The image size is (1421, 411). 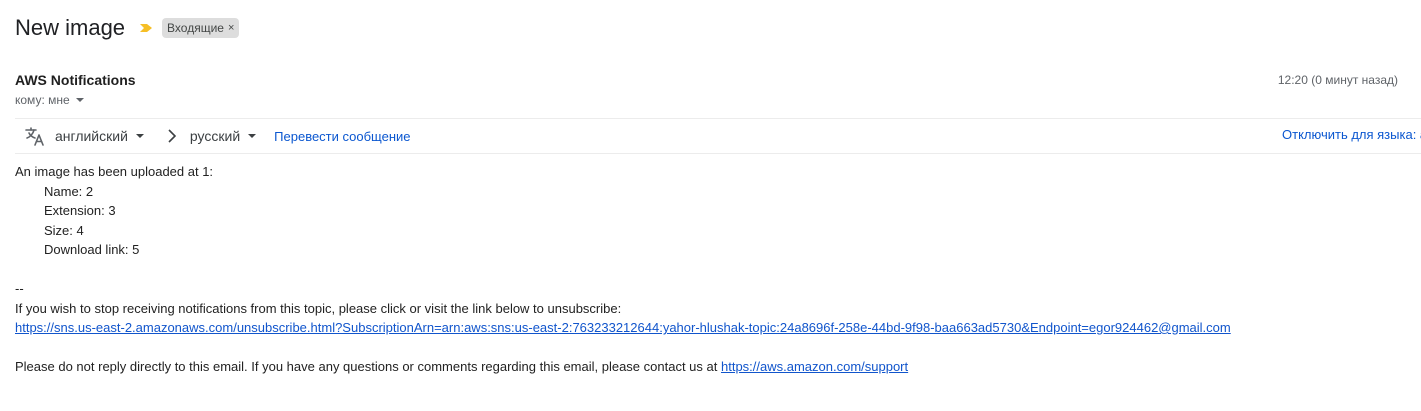 I want to click on body-field-download-link: Download link: 5, so click(x=92, y=249).